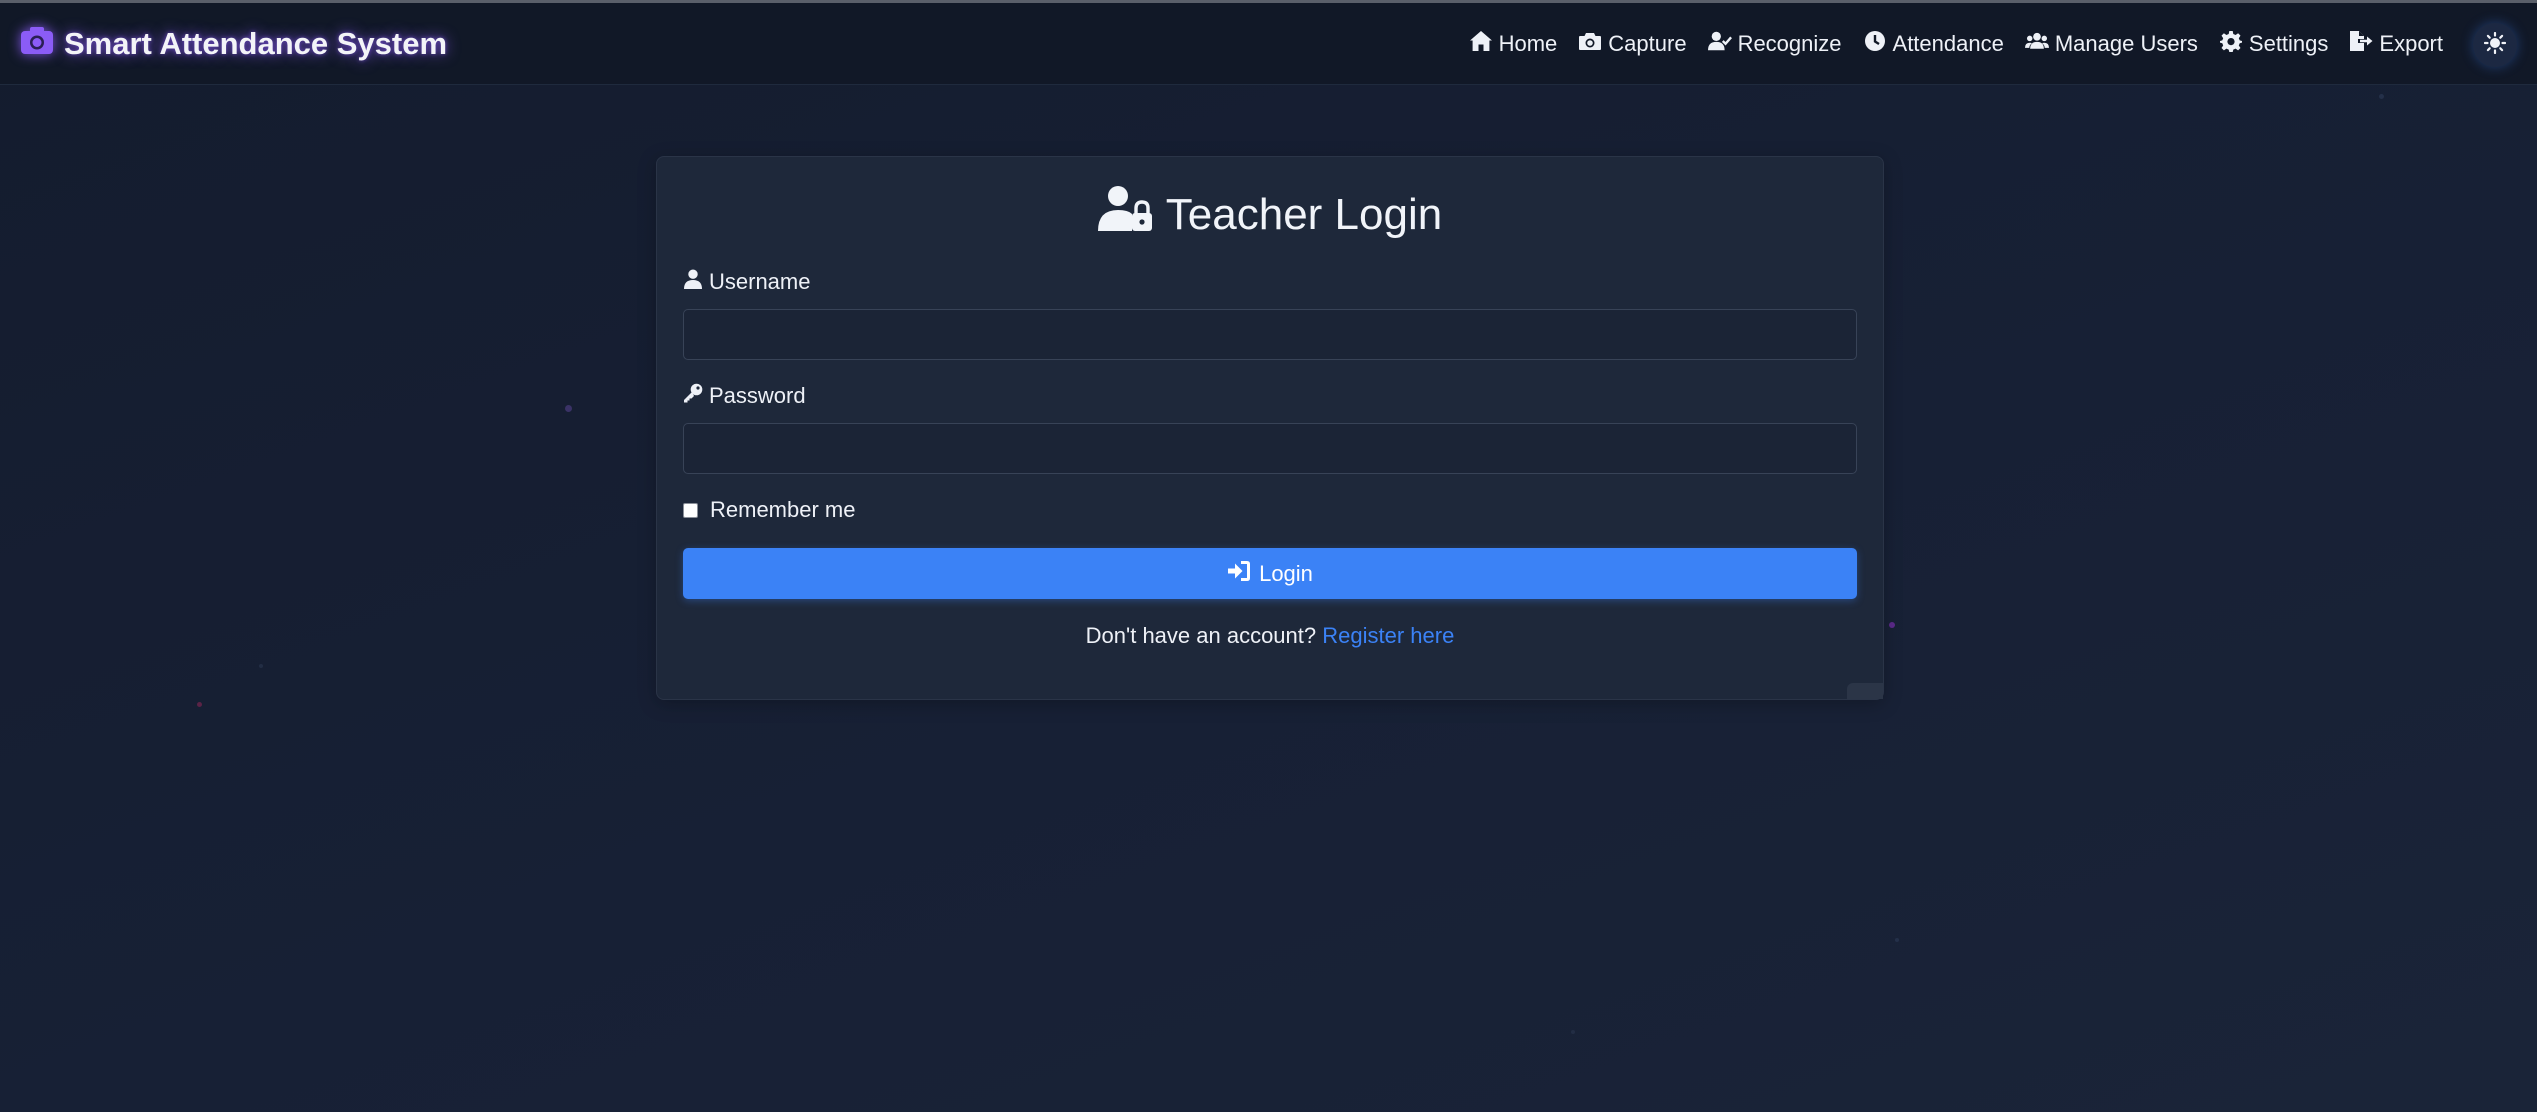 The image size is (2537, 1112). I want to click on nav-recognize: Recognize, so click(1774, 44).